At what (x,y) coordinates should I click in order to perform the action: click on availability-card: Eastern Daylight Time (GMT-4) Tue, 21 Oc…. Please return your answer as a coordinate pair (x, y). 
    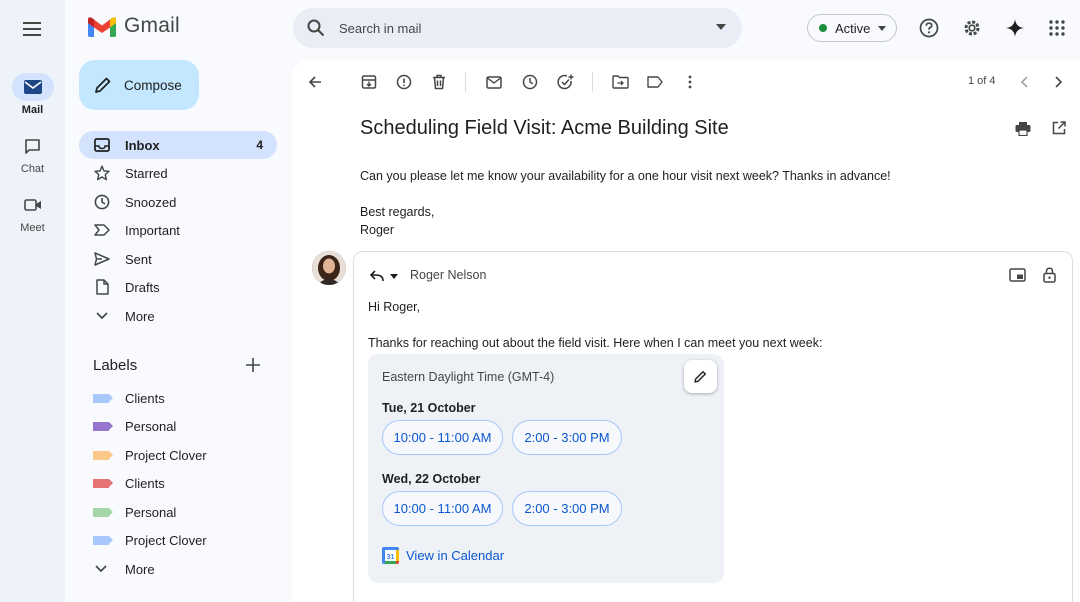
    Looking at the image, I should click on (546, 468).